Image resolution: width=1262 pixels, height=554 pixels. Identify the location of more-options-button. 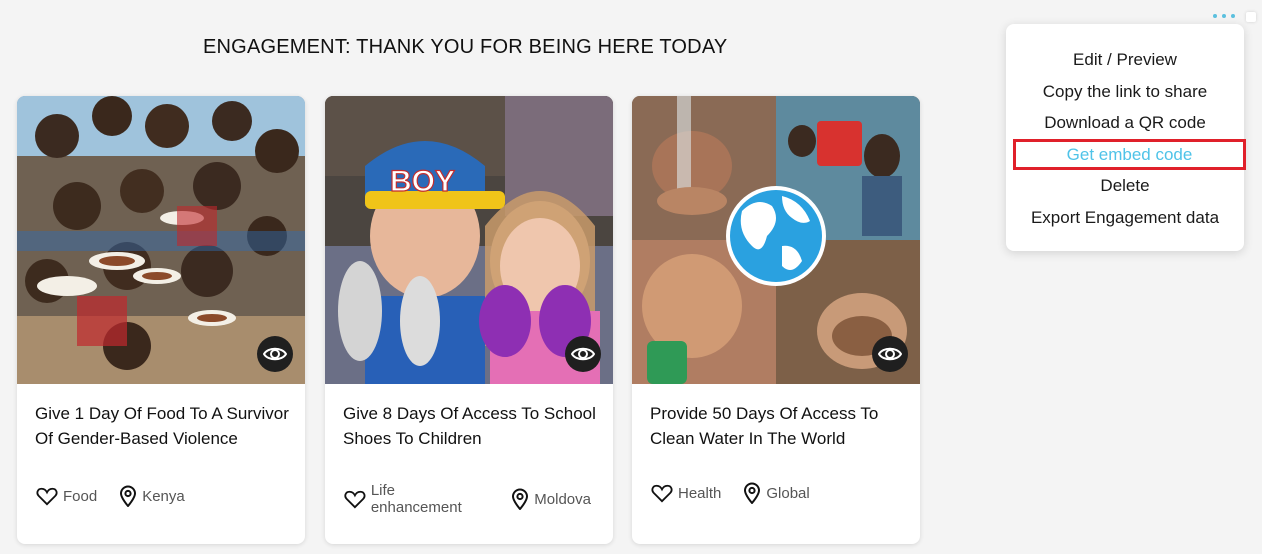
(1224, 16).